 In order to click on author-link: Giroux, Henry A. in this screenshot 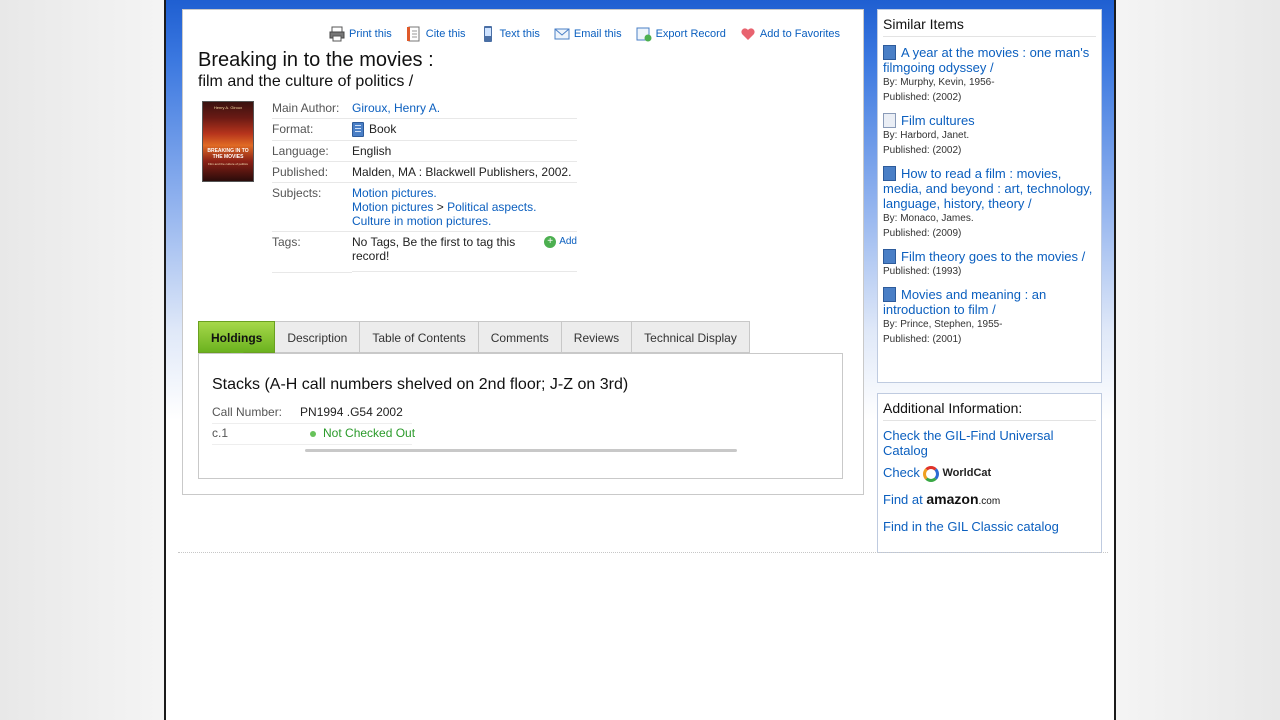, I will do `click(396, 108)`.